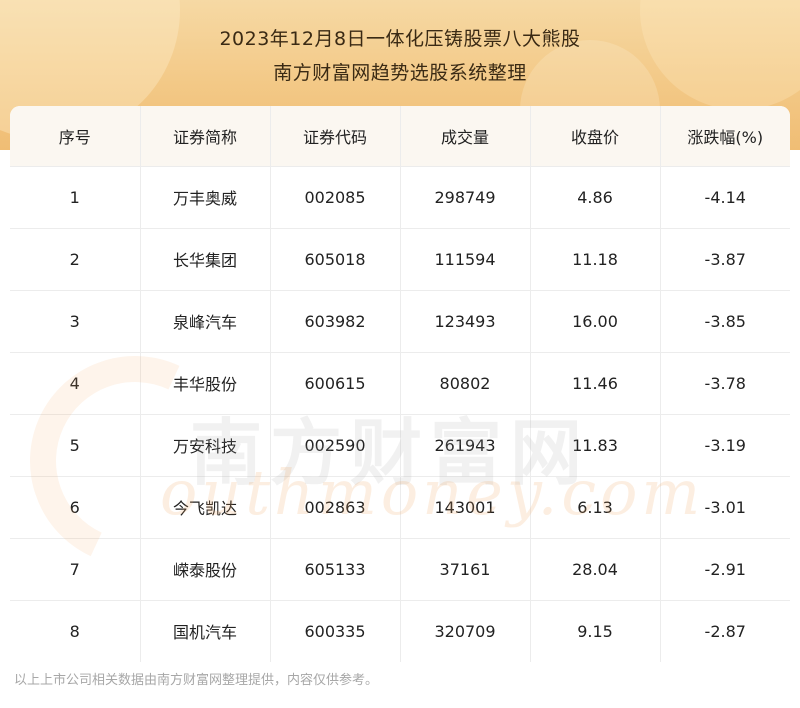  I want to click on cell-change: -3.01, so click(725, 507).